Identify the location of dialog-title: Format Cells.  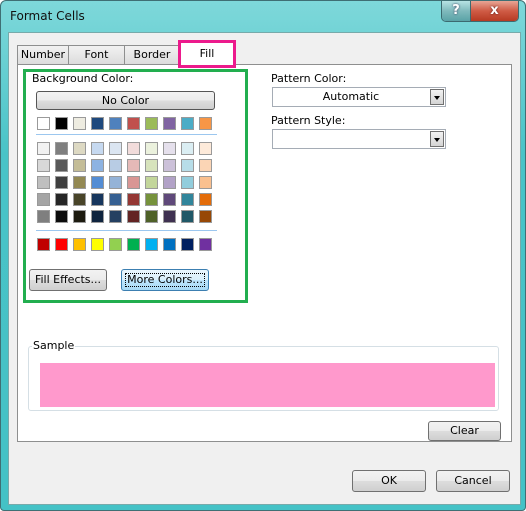
(47, 16).